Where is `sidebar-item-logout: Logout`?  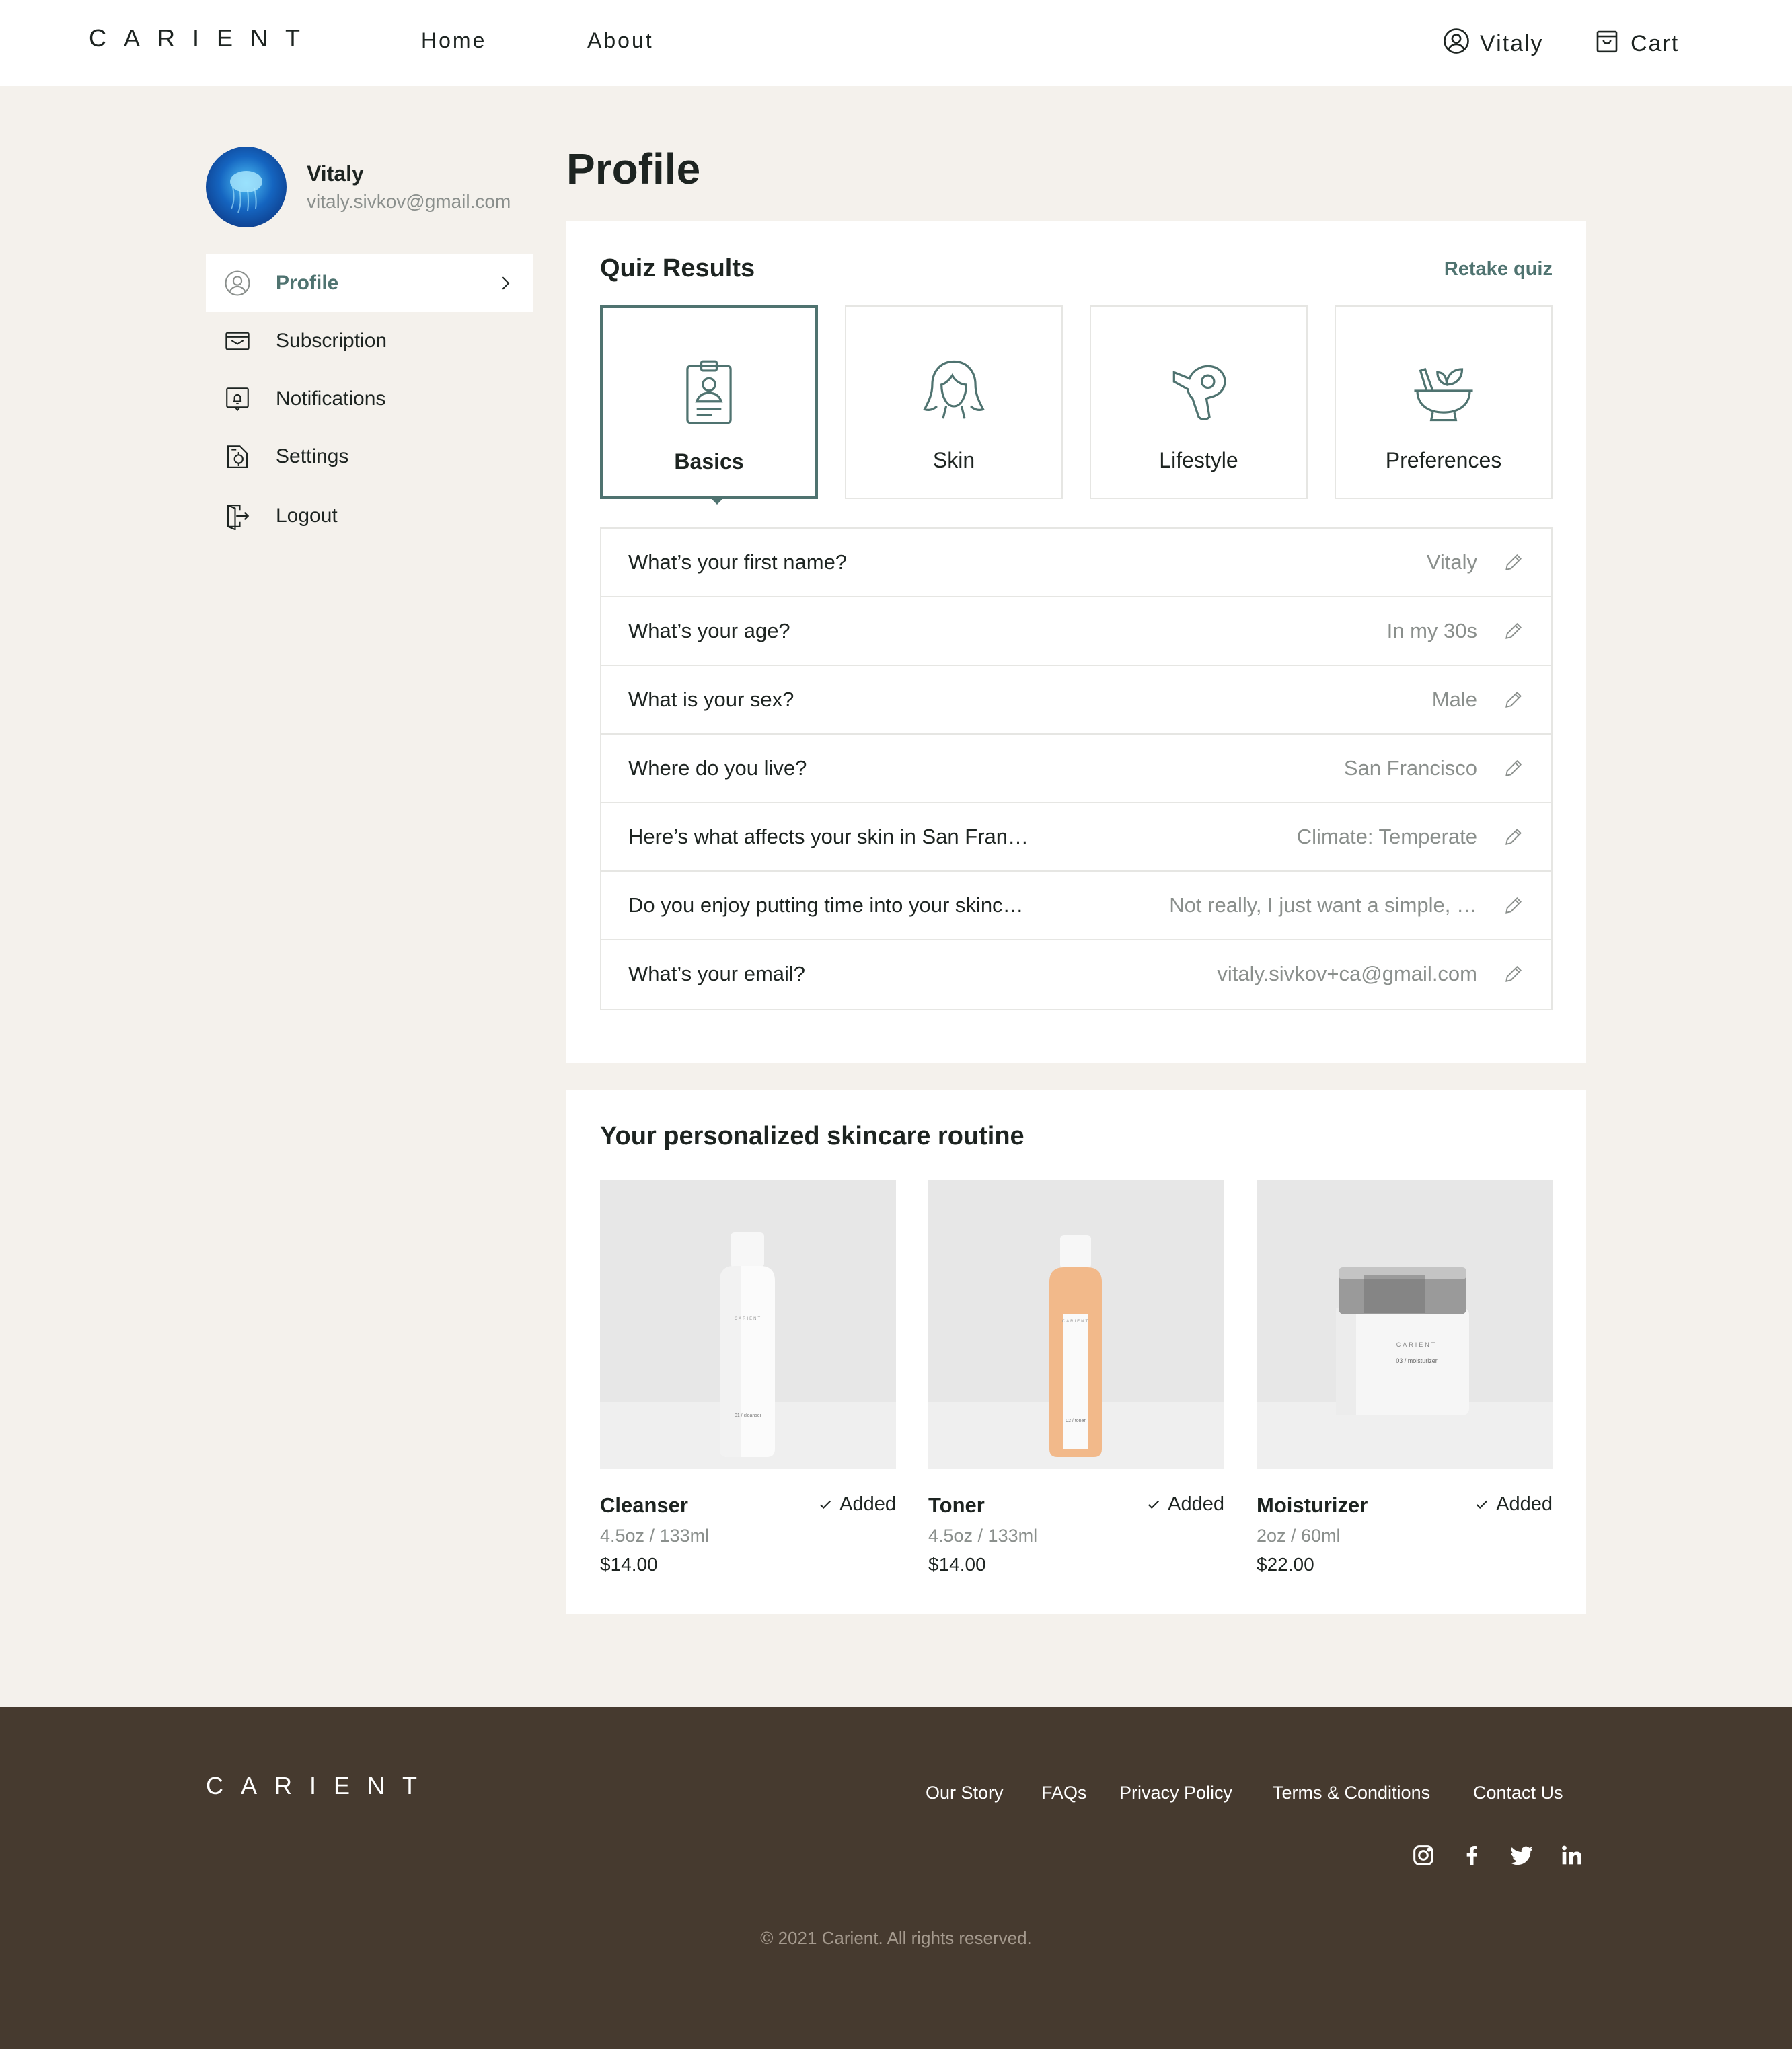
sidebar-item-logout: Logout is located at coordinates (369, 516).